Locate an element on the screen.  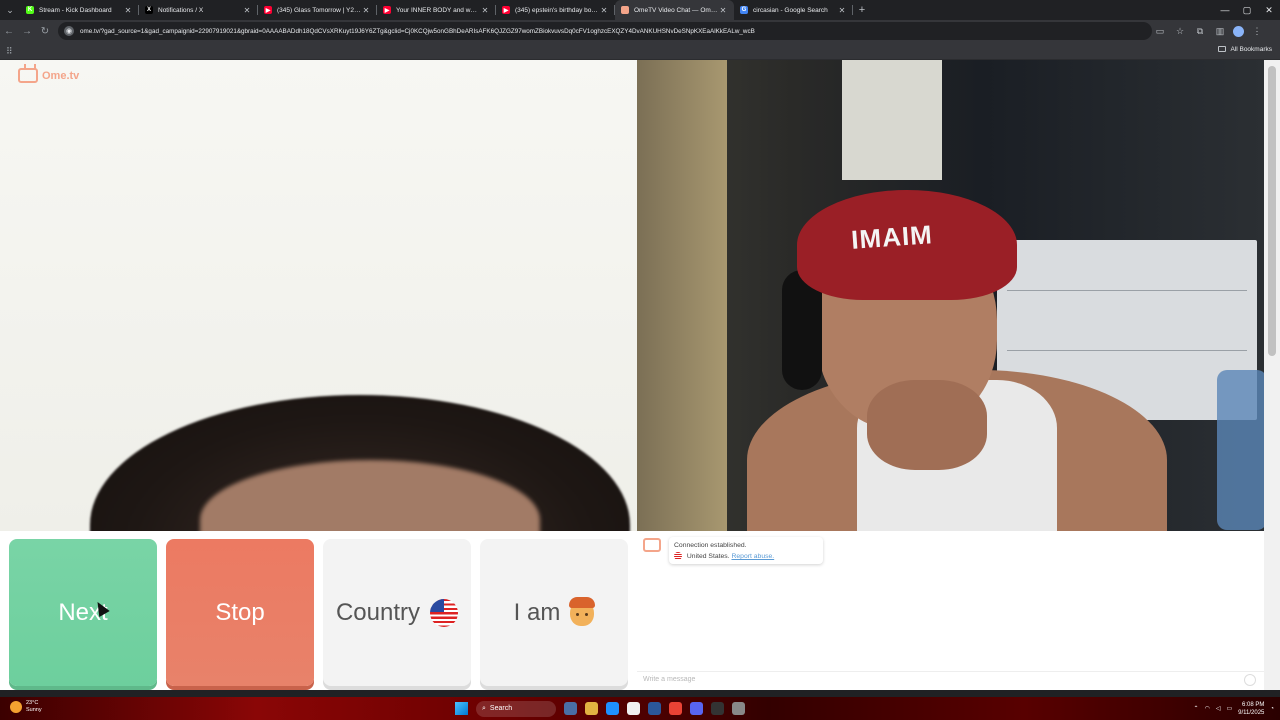
emoji-icon is located at coordinates (1250, 680).